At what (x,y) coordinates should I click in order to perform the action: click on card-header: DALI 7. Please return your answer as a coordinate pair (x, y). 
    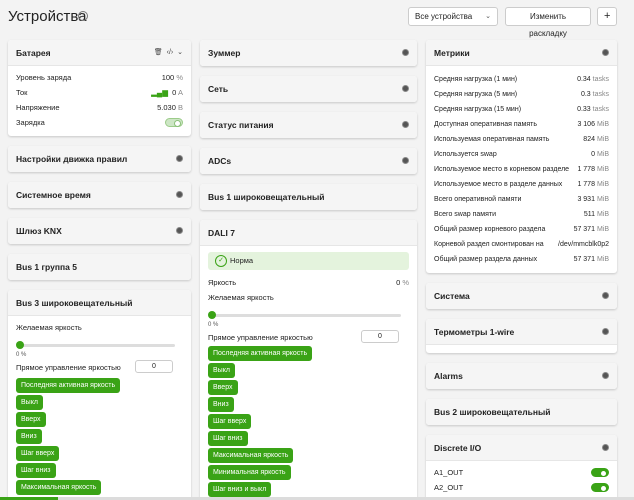
    Looking at the image, I should click on (308, 233).